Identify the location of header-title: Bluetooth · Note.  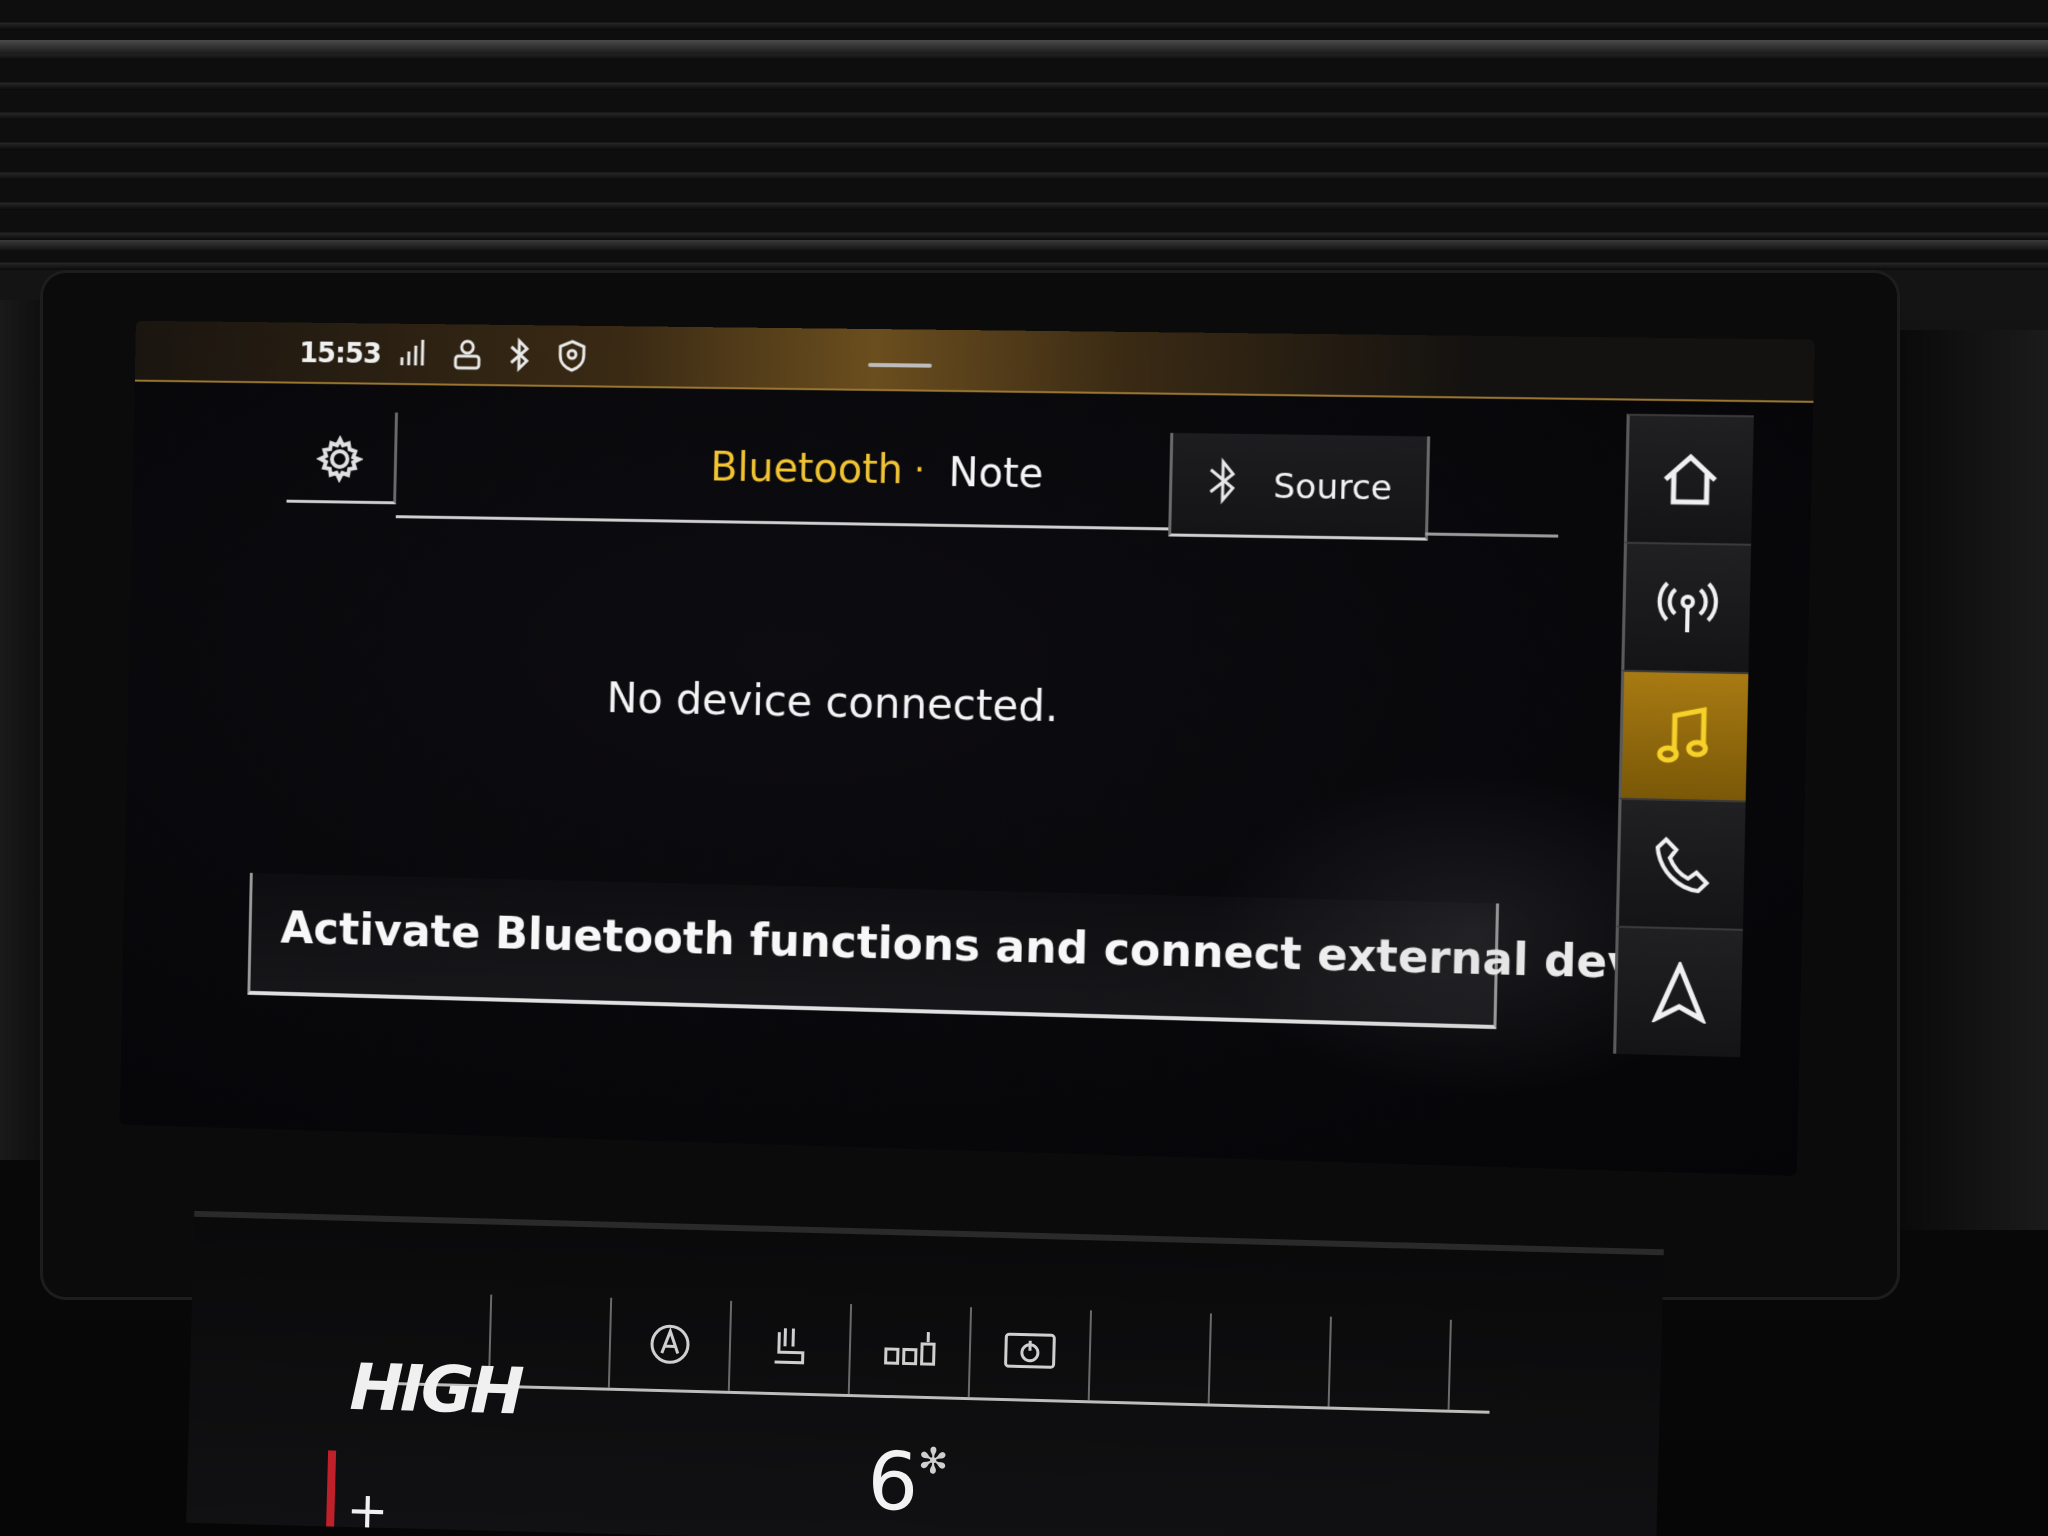
(783, 471).